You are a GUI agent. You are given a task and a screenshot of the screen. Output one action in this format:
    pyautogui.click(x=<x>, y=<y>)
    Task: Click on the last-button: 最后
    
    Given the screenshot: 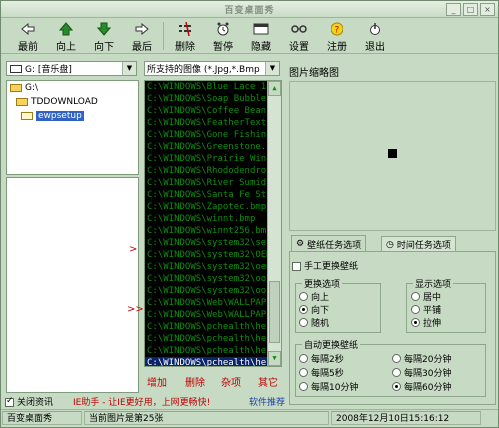 What is the action you would take?
    pyautogui.click(x=142, y=37)
    